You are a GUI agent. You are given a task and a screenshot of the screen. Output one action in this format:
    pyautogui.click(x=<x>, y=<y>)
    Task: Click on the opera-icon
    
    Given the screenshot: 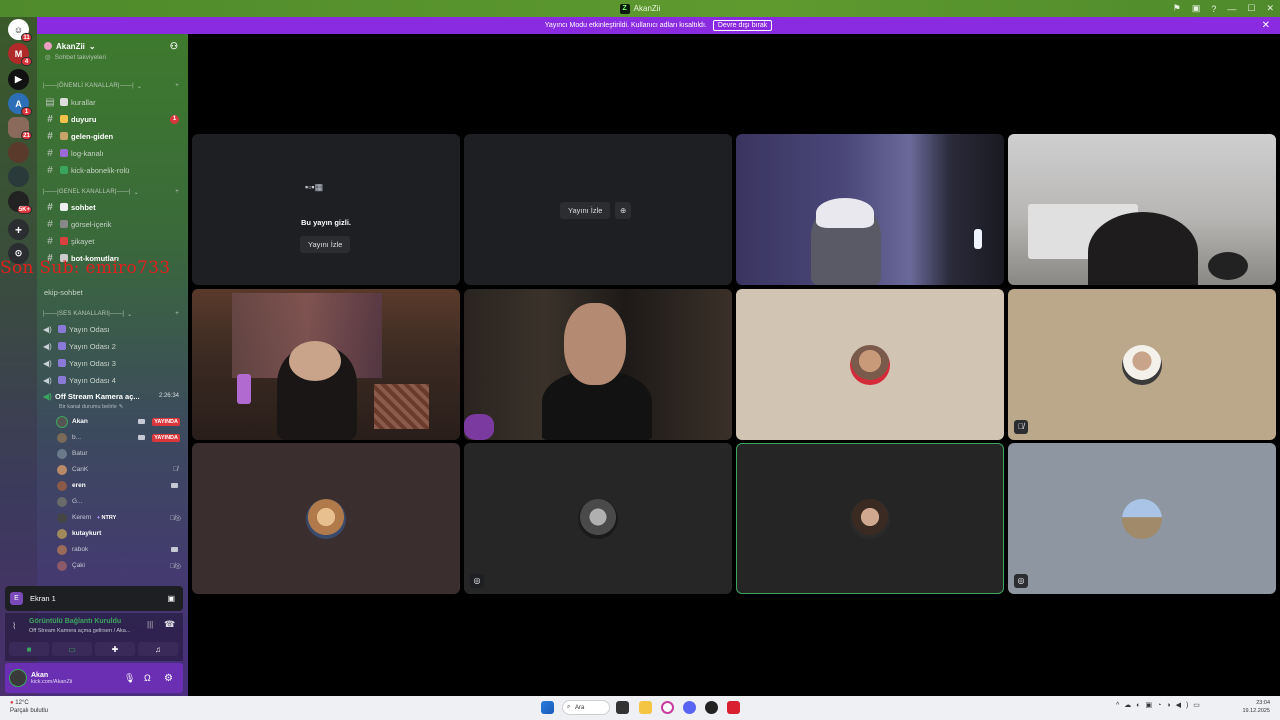 What is the action you would take?
    pyautogui.click(x=667, y=707)
    